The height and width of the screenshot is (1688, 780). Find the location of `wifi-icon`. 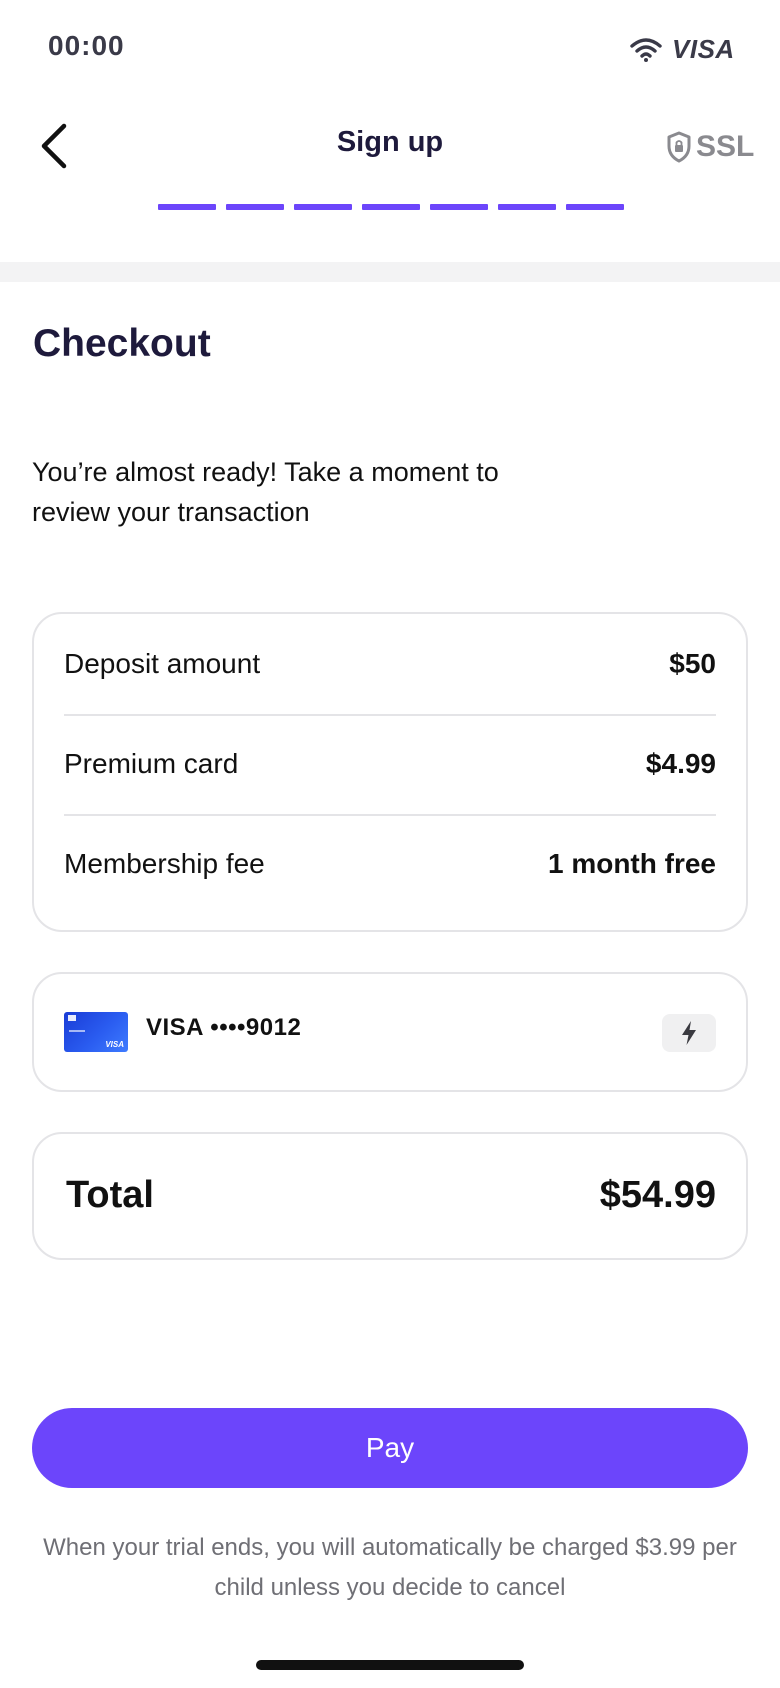

wifi-icon is located at coordinates (646, 50).